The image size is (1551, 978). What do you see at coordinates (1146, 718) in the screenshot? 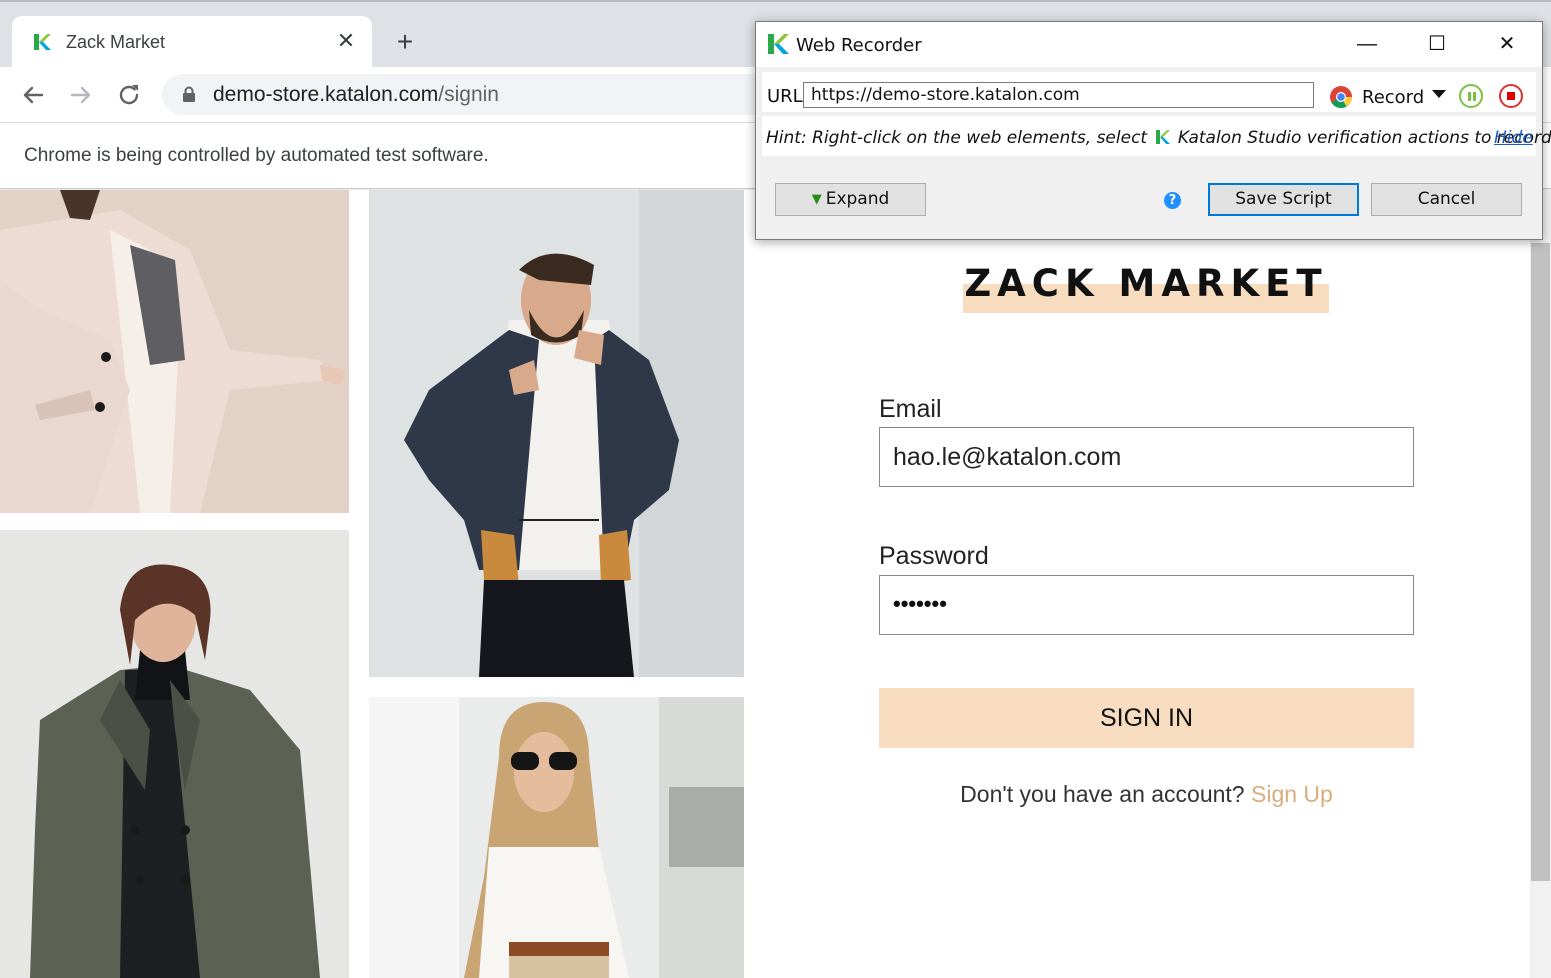
I see `sign-in-button: SIGN IN` at bounding box center [1146, 718].